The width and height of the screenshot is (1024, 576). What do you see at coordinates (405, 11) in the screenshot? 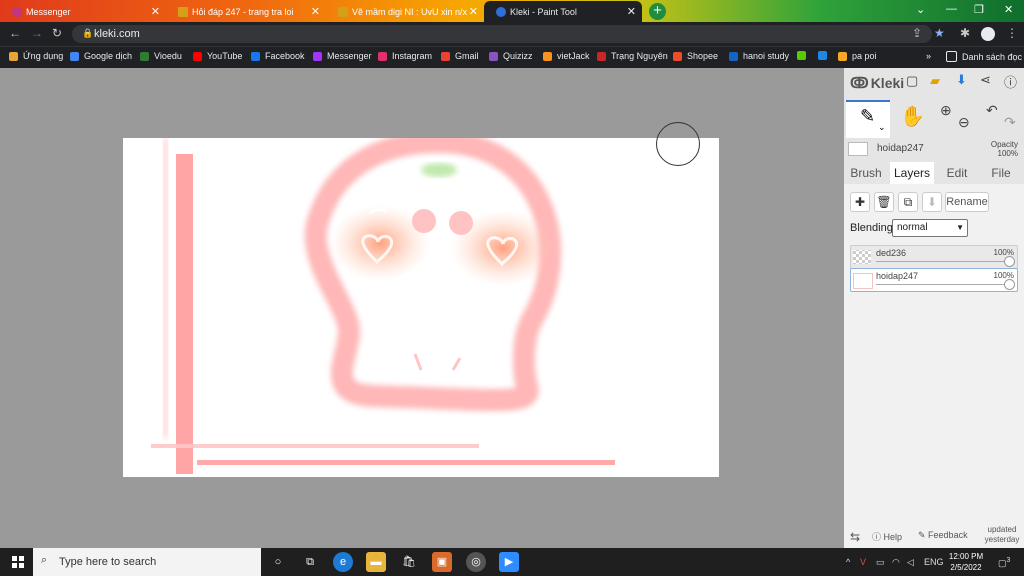
I see `tab-ve-mam: Vẽ mầm digi NI : UvU xin n/x o ; ✕` at bounding box center [405, 11].